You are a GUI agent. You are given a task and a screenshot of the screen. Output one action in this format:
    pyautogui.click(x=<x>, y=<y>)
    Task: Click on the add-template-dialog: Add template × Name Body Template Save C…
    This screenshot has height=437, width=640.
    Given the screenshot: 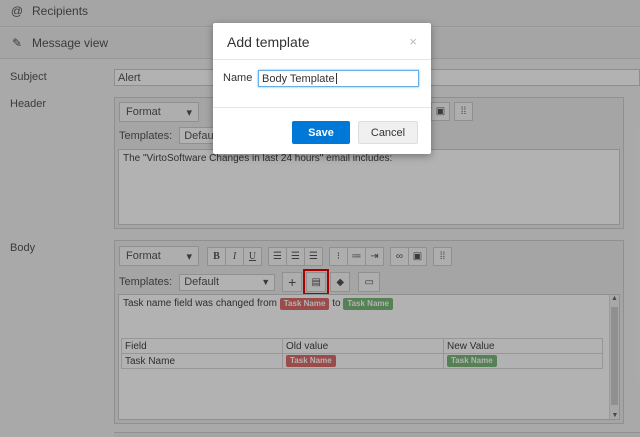 What is the action you would take?
    pyautogui.click(x=322, y=88)
    